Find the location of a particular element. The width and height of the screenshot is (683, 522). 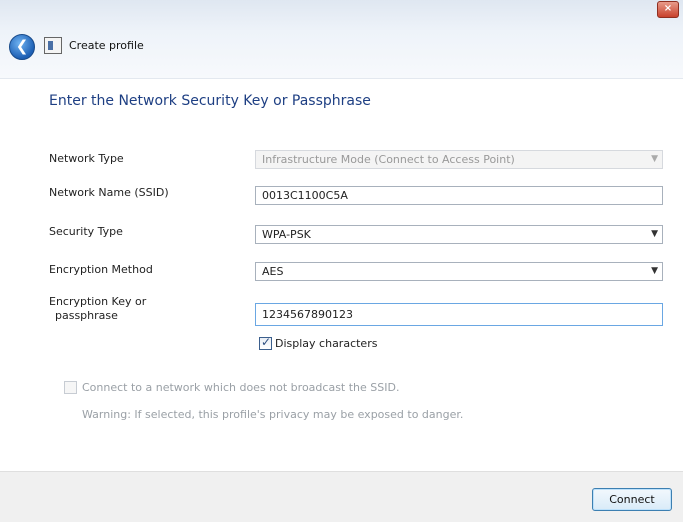

profile-icon is located at coordinates (53, 45).